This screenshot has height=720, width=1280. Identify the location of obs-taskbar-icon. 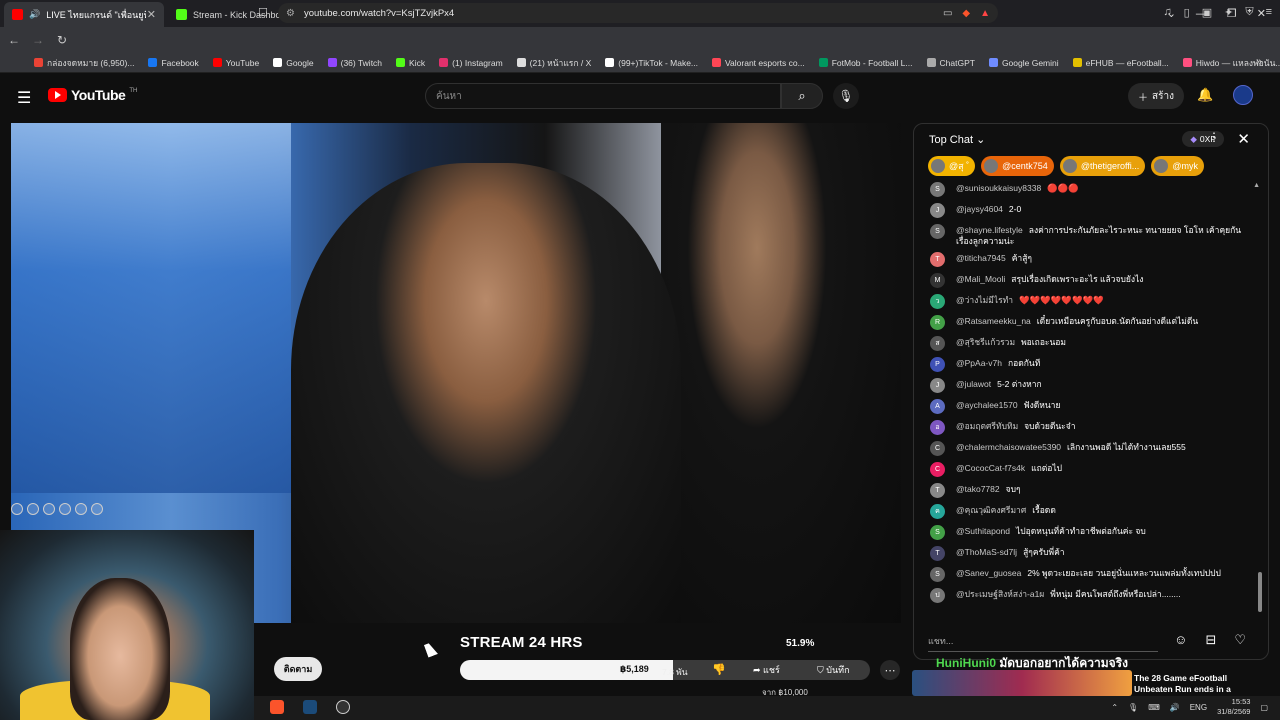
(343, 707).